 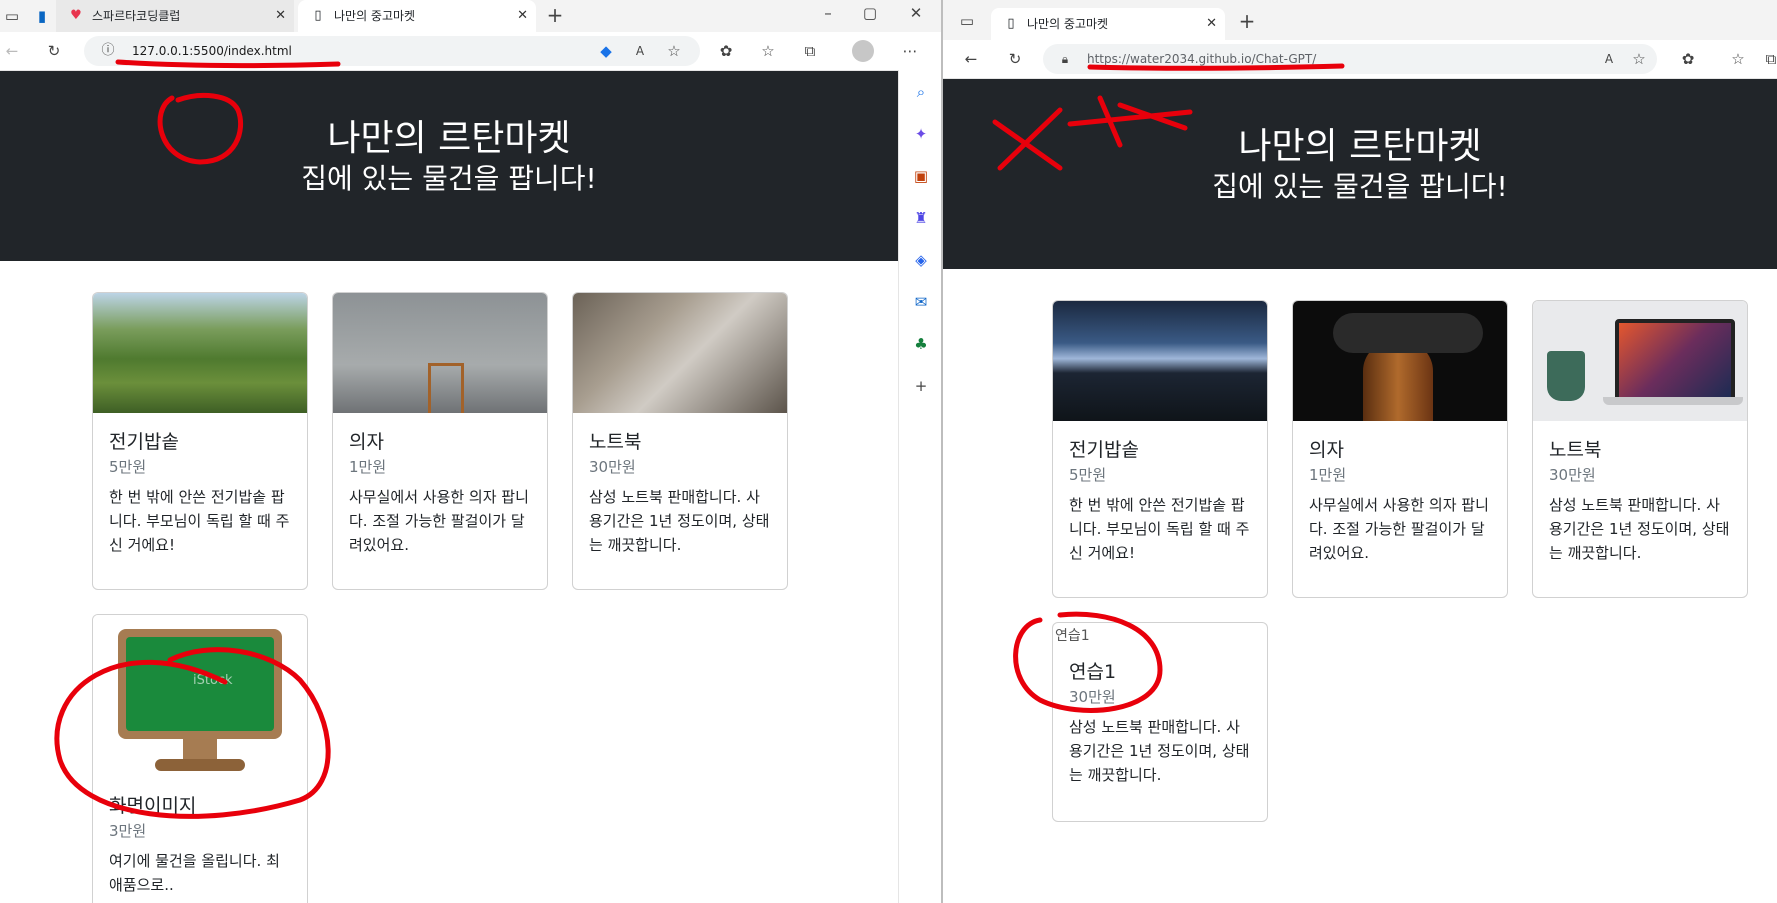 I want to click on watermark-text: iStock, so click(x=213, y=680).